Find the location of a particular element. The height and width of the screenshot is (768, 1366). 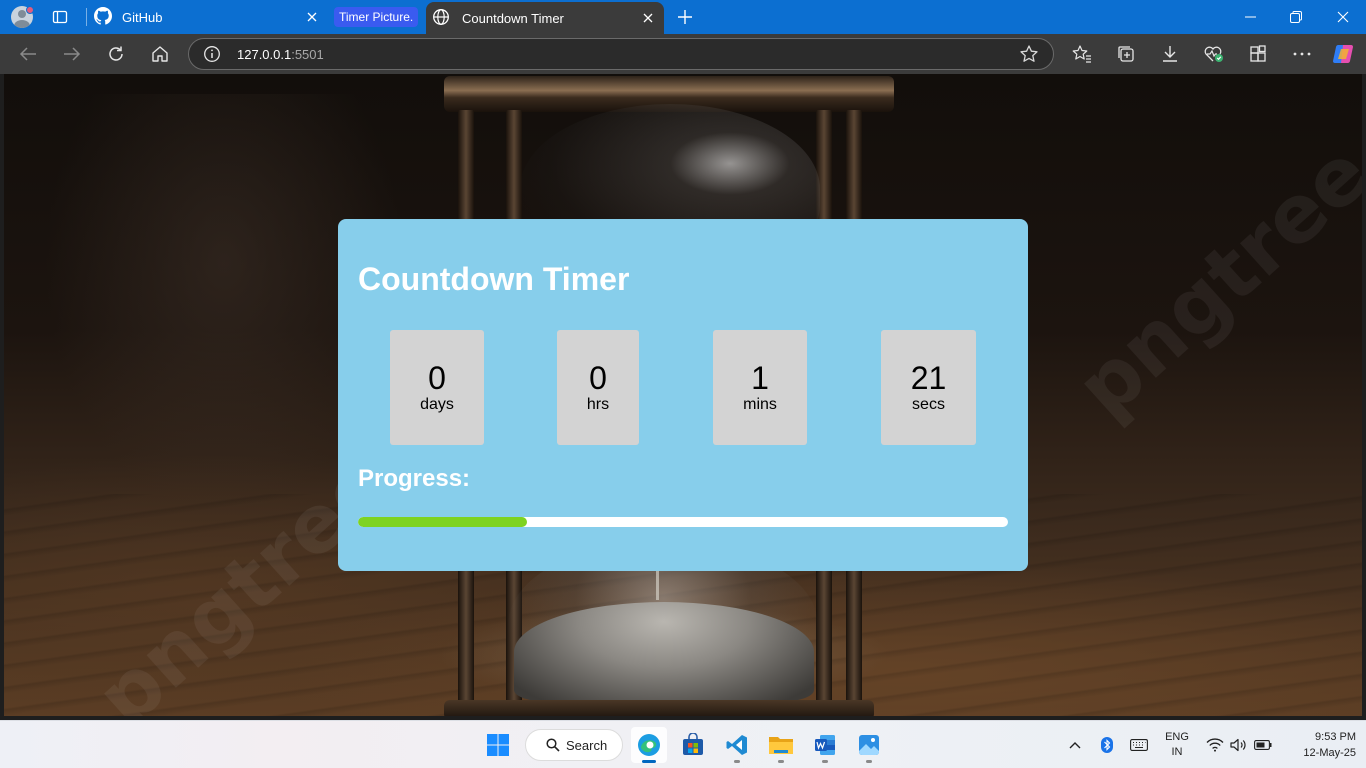

days-label: days is located at coordinates (437, 404).